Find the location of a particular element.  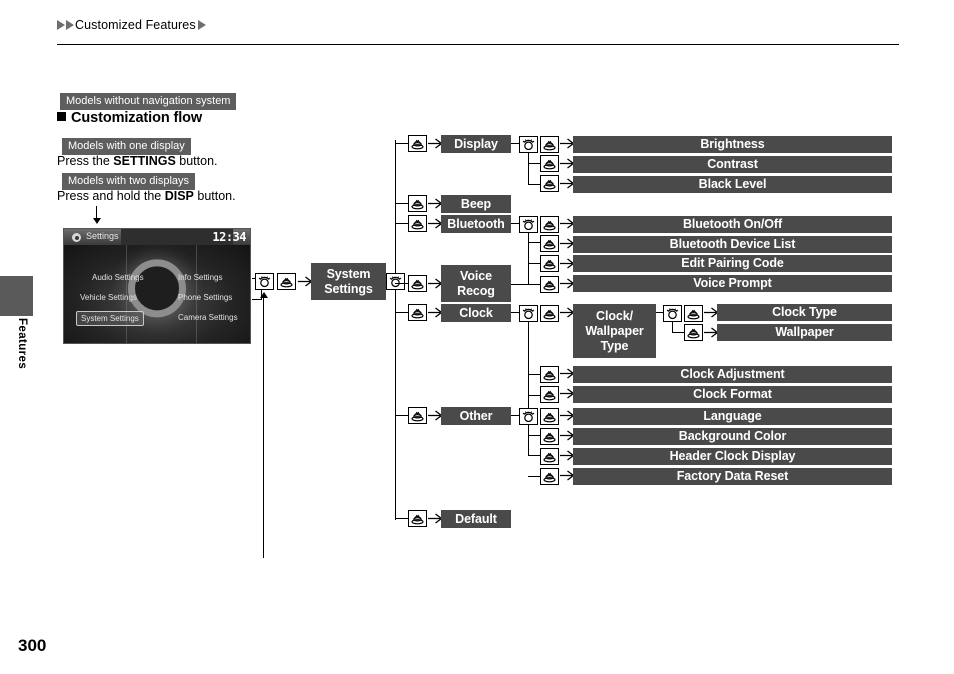

device-btn-vehicle-settings: Vehicle Settings is located at coordinates (108, 297).